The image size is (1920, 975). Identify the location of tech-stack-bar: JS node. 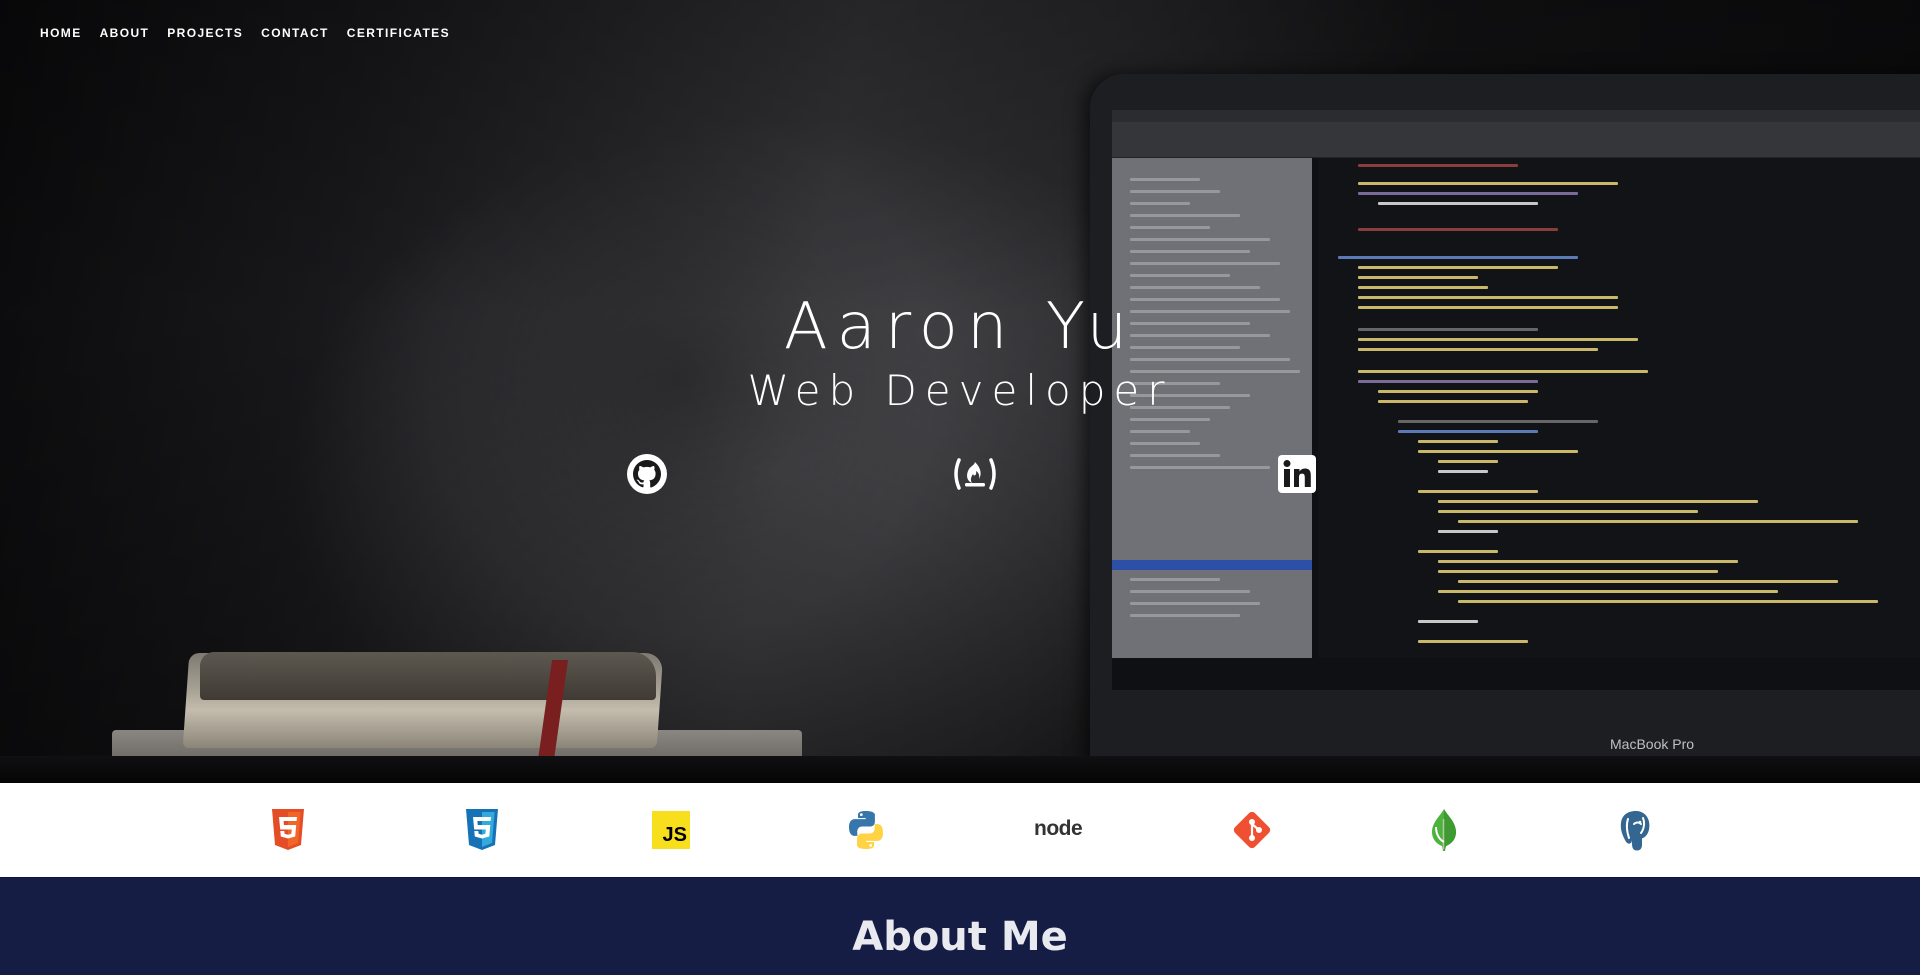
(960, 830).